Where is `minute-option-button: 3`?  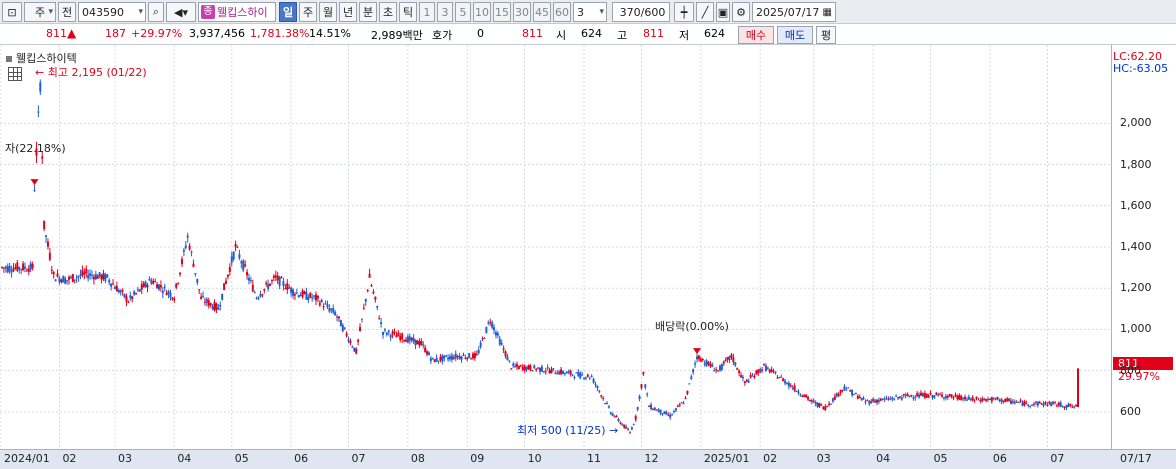 minute-option-button: 3 is located at coordinates (445, 12).